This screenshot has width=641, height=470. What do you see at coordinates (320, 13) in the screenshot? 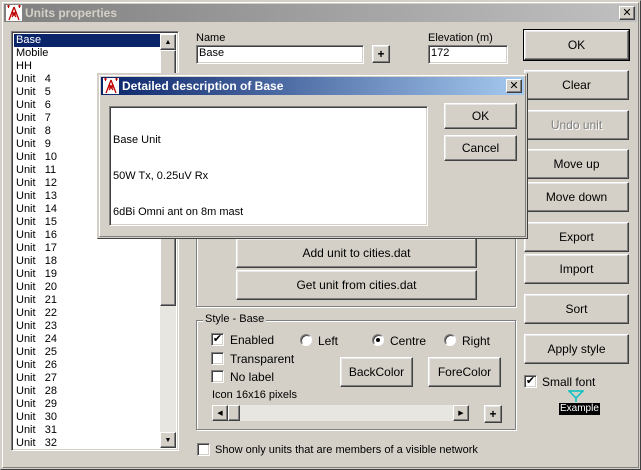
I see `main-titlebar: Units properties ✕` at bounding box center [320, 13].